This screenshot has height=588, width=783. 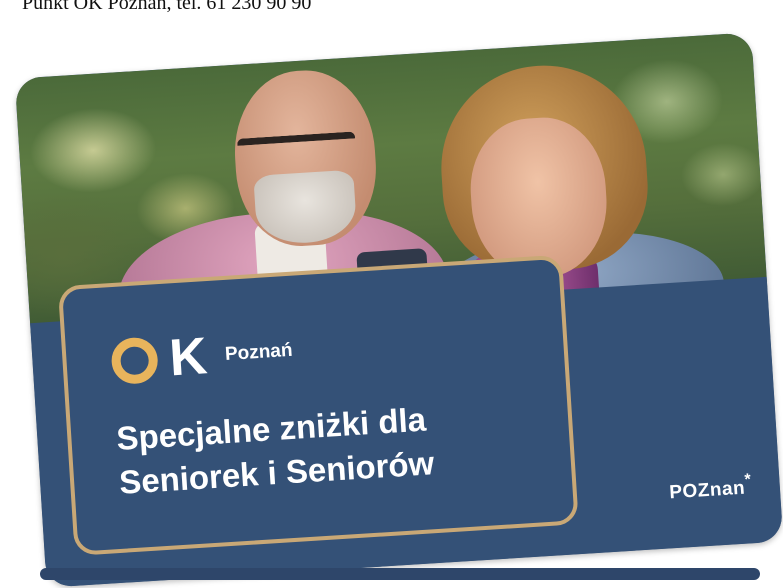 I want to click on headline: Specjalne zniżki dla Seniorek i Seniorów, so click(x=275, y=450).